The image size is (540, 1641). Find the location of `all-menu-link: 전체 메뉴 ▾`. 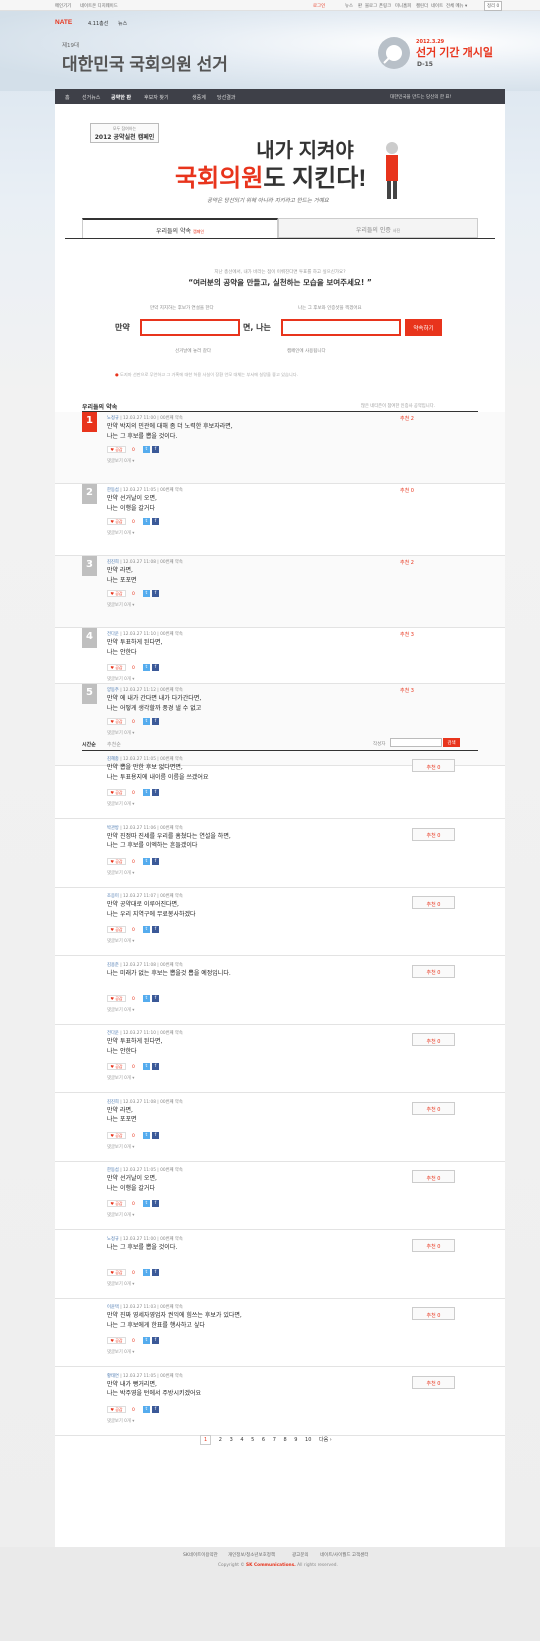

all-menu-link: 전체 메뉴 ▾ is located at coordinates (456, 6).